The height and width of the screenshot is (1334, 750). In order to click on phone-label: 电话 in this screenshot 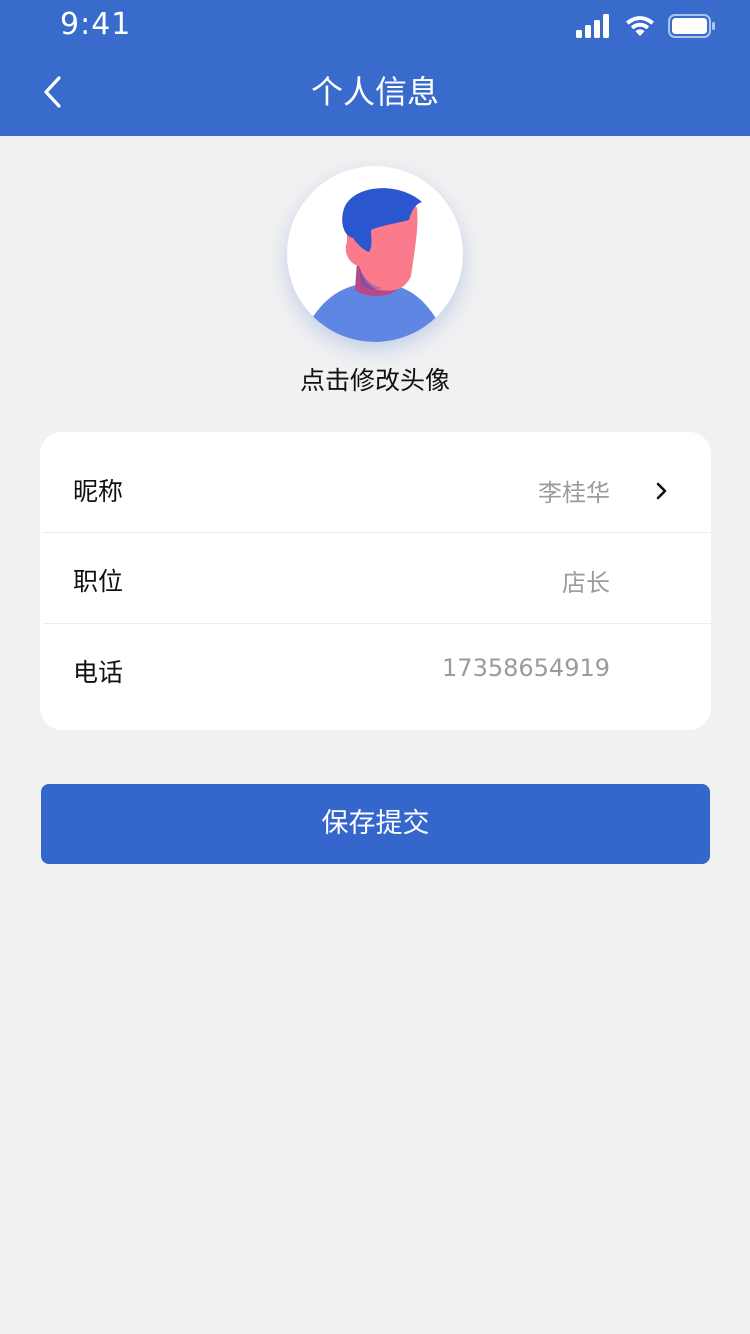, I will do `click(98, 672)`.